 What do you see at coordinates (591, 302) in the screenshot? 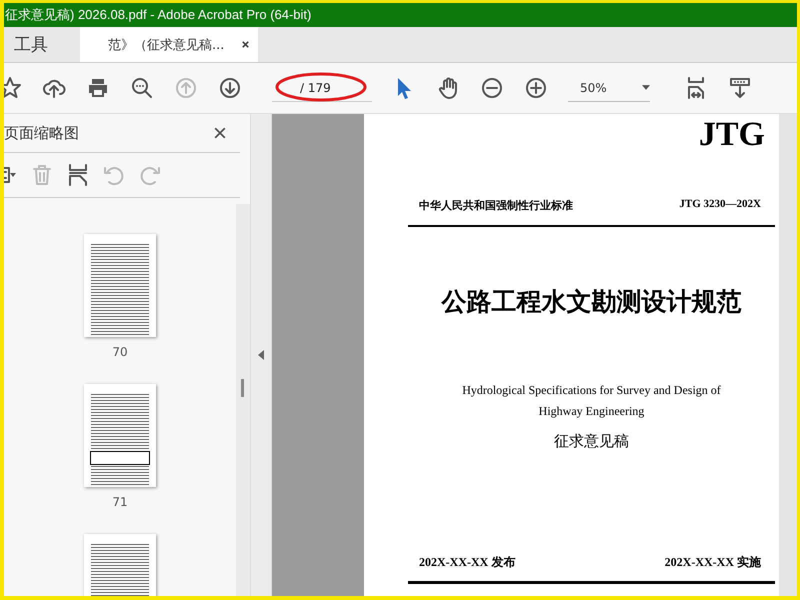
I see `document-title: 公路工程水文勘测设计规范` at bounding box center [591, 302].